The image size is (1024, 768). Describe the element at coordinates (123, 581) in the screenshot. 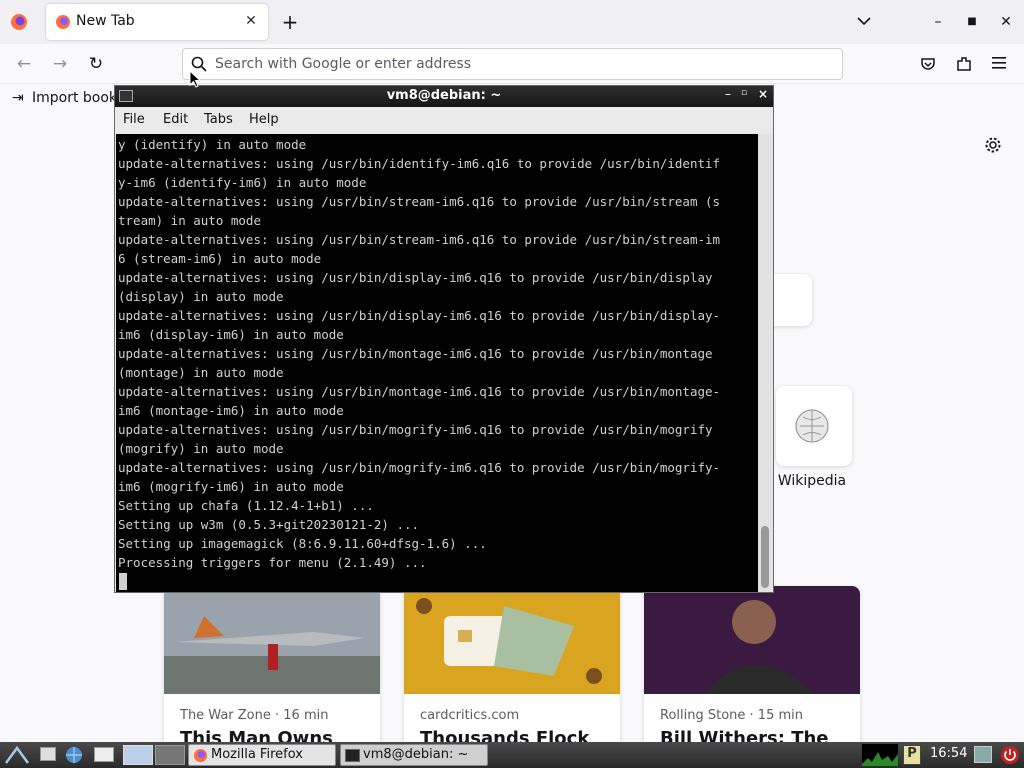

I see `terminal-cursor` at that location.